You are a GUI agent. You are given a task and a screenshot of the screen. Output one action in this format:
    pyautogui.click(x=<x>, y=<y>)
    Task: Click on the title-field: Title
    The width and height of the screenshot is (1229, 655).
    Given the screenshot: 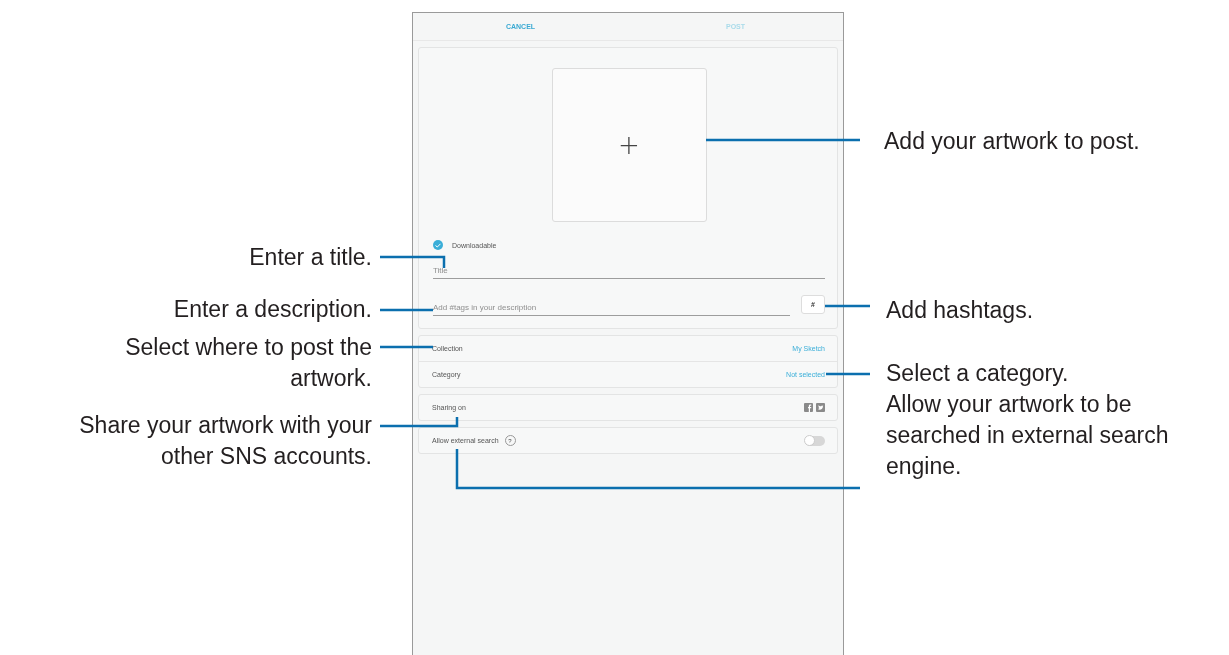 What is the action you would take?
    pyautogui.click(x=629, y=272)
    